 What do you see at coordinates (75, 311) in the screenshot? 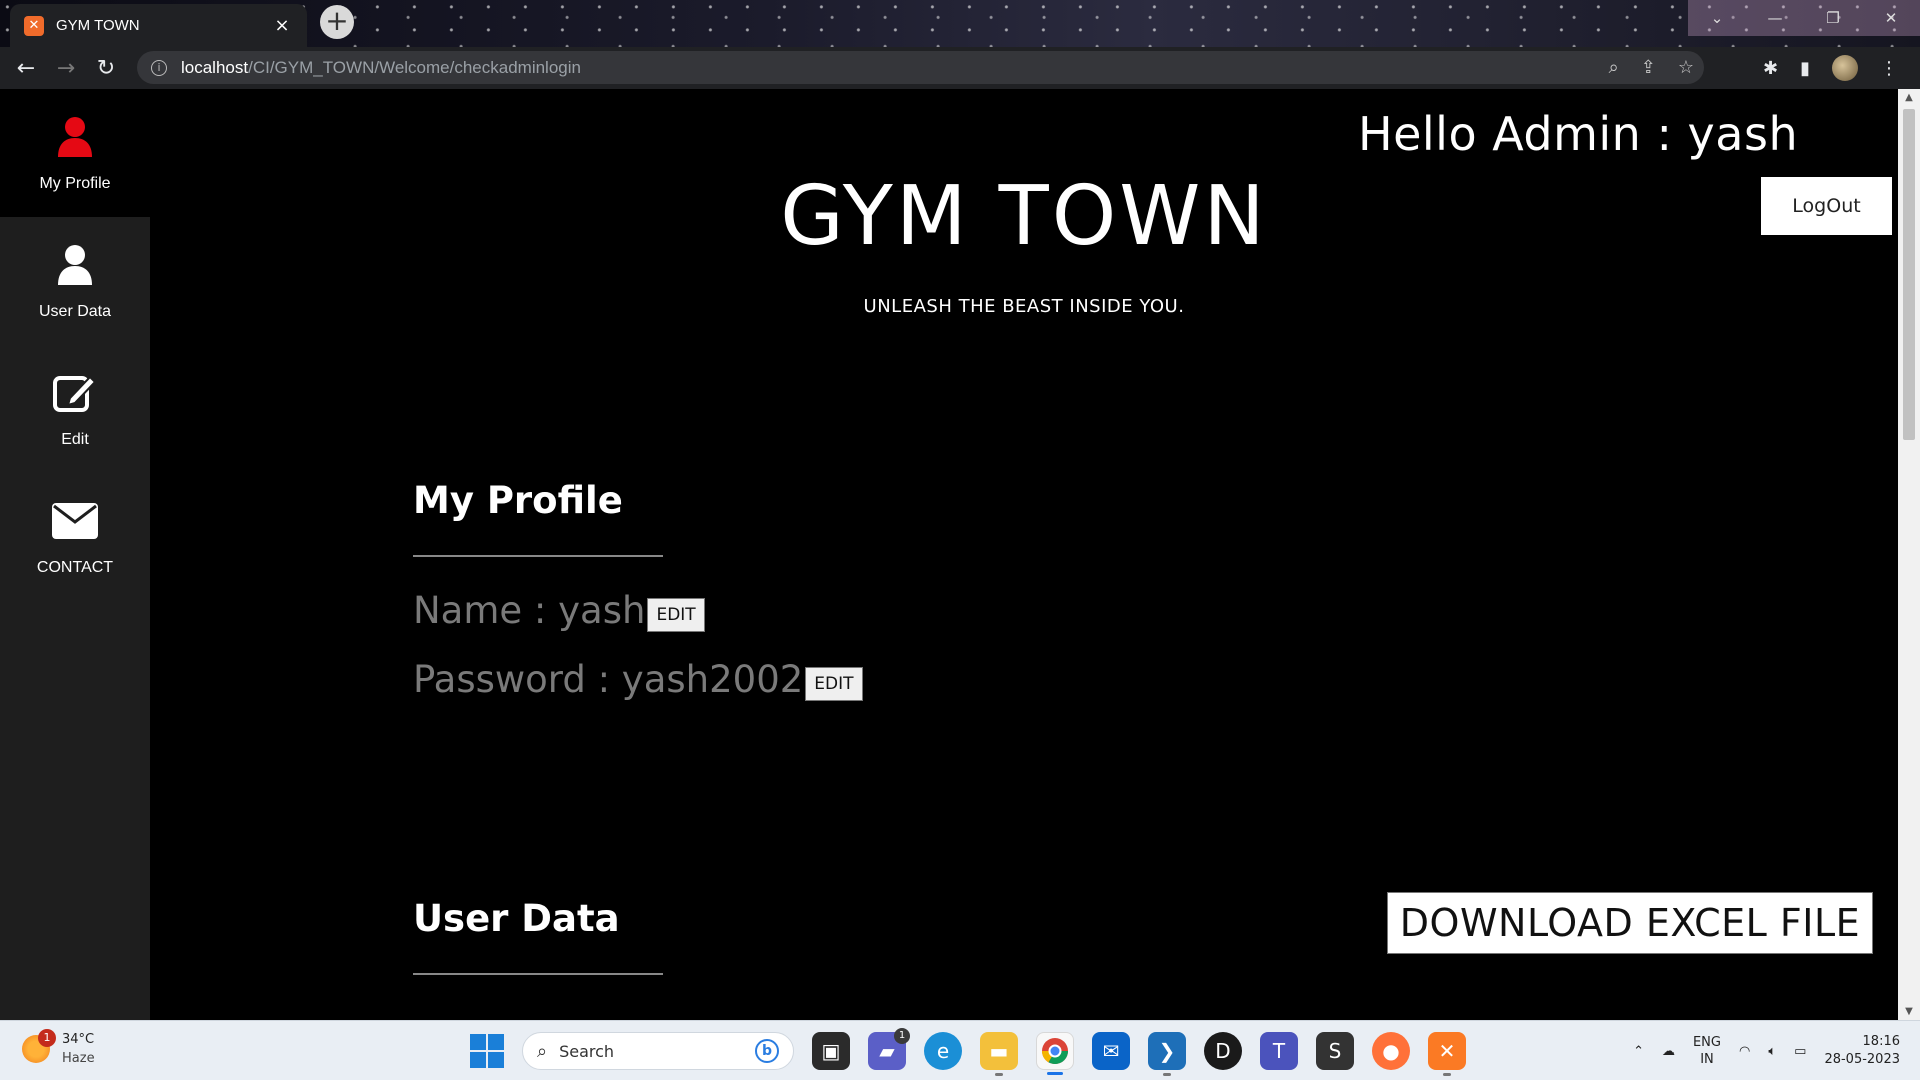
I see `sidebar-item-label: User Data` at bounding box center [75, 311].